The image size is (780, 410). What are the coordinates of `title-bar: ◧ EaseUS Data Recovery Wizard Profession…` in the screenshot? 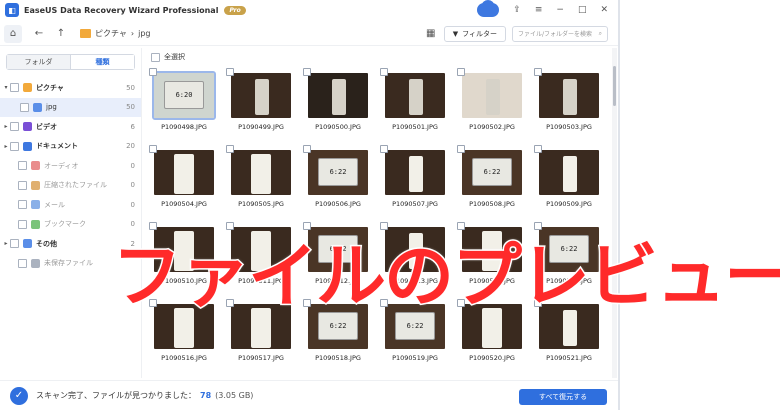 It's located at (309, 10).